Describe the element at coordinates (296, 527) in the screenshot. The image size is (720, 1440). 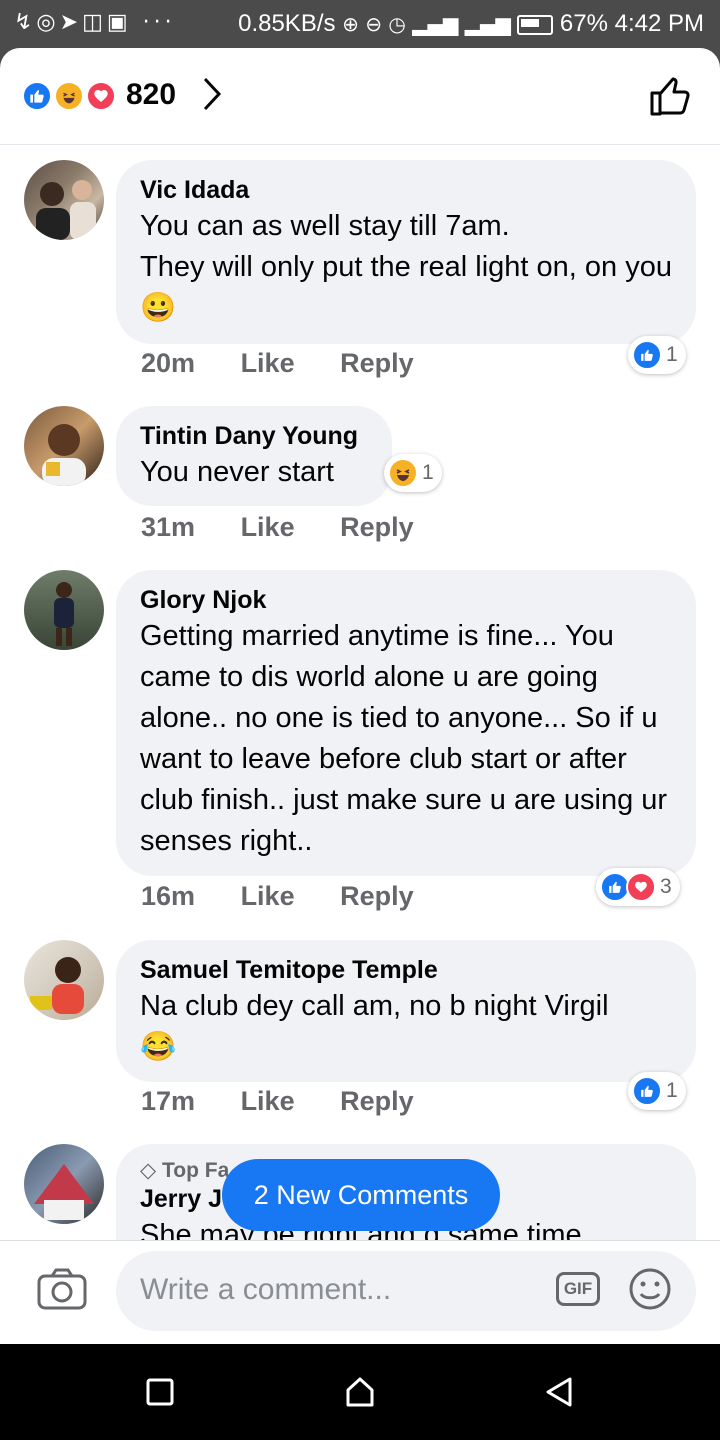
I see `comment-actions: 31m Like Reply` at that location.